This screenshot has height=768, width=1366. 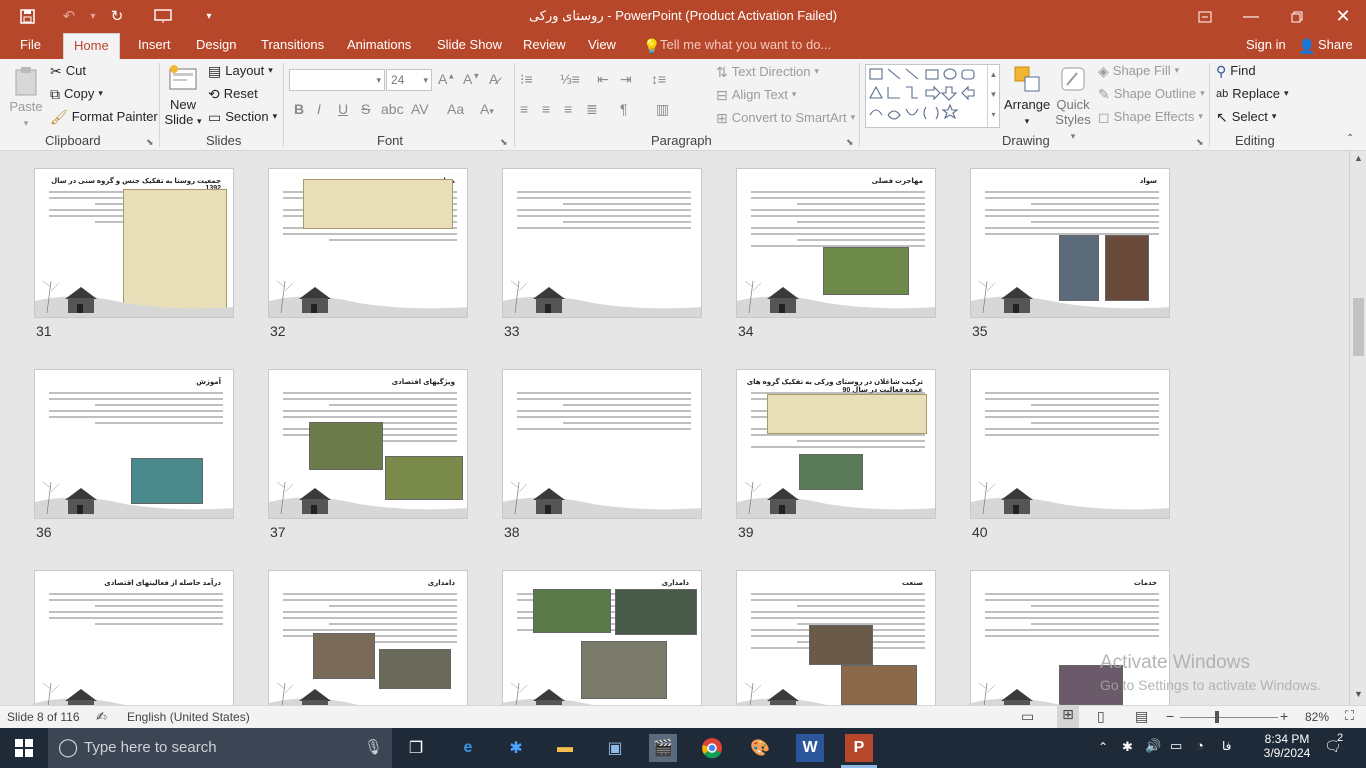 What do you see at coordinates (1153, 746) in the screenshot?
I see `volume-icon: 🔊` at bounding box center [1153, 746].